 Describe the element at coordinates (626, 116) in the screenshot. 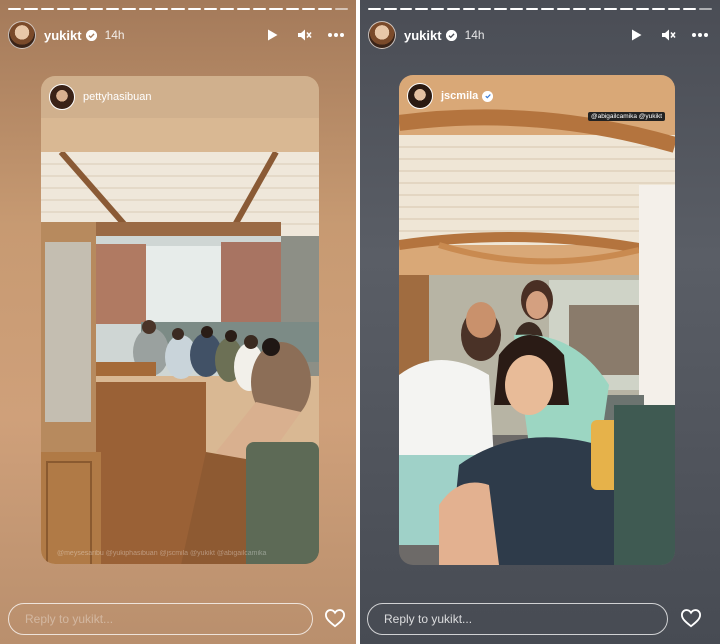

I see `mention-tag-sticker: @abigailcamika @yukikt` at that location.